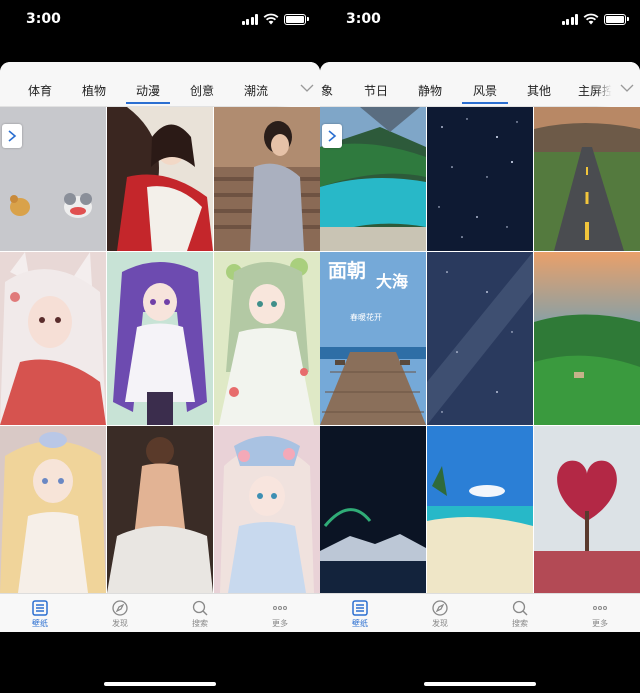 This screenshot has height=693, width=640. Describe the element at coordinates (480, 179) in the screenshot. I see `wallpaper-thumb-starry-sky` at that location.